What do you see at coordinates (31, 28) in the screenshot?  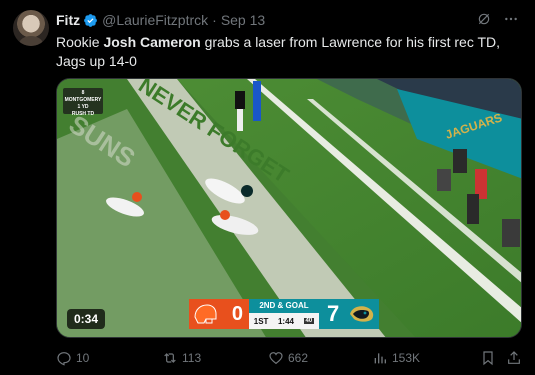 I see `avatar` at bounding box center [31, 28].